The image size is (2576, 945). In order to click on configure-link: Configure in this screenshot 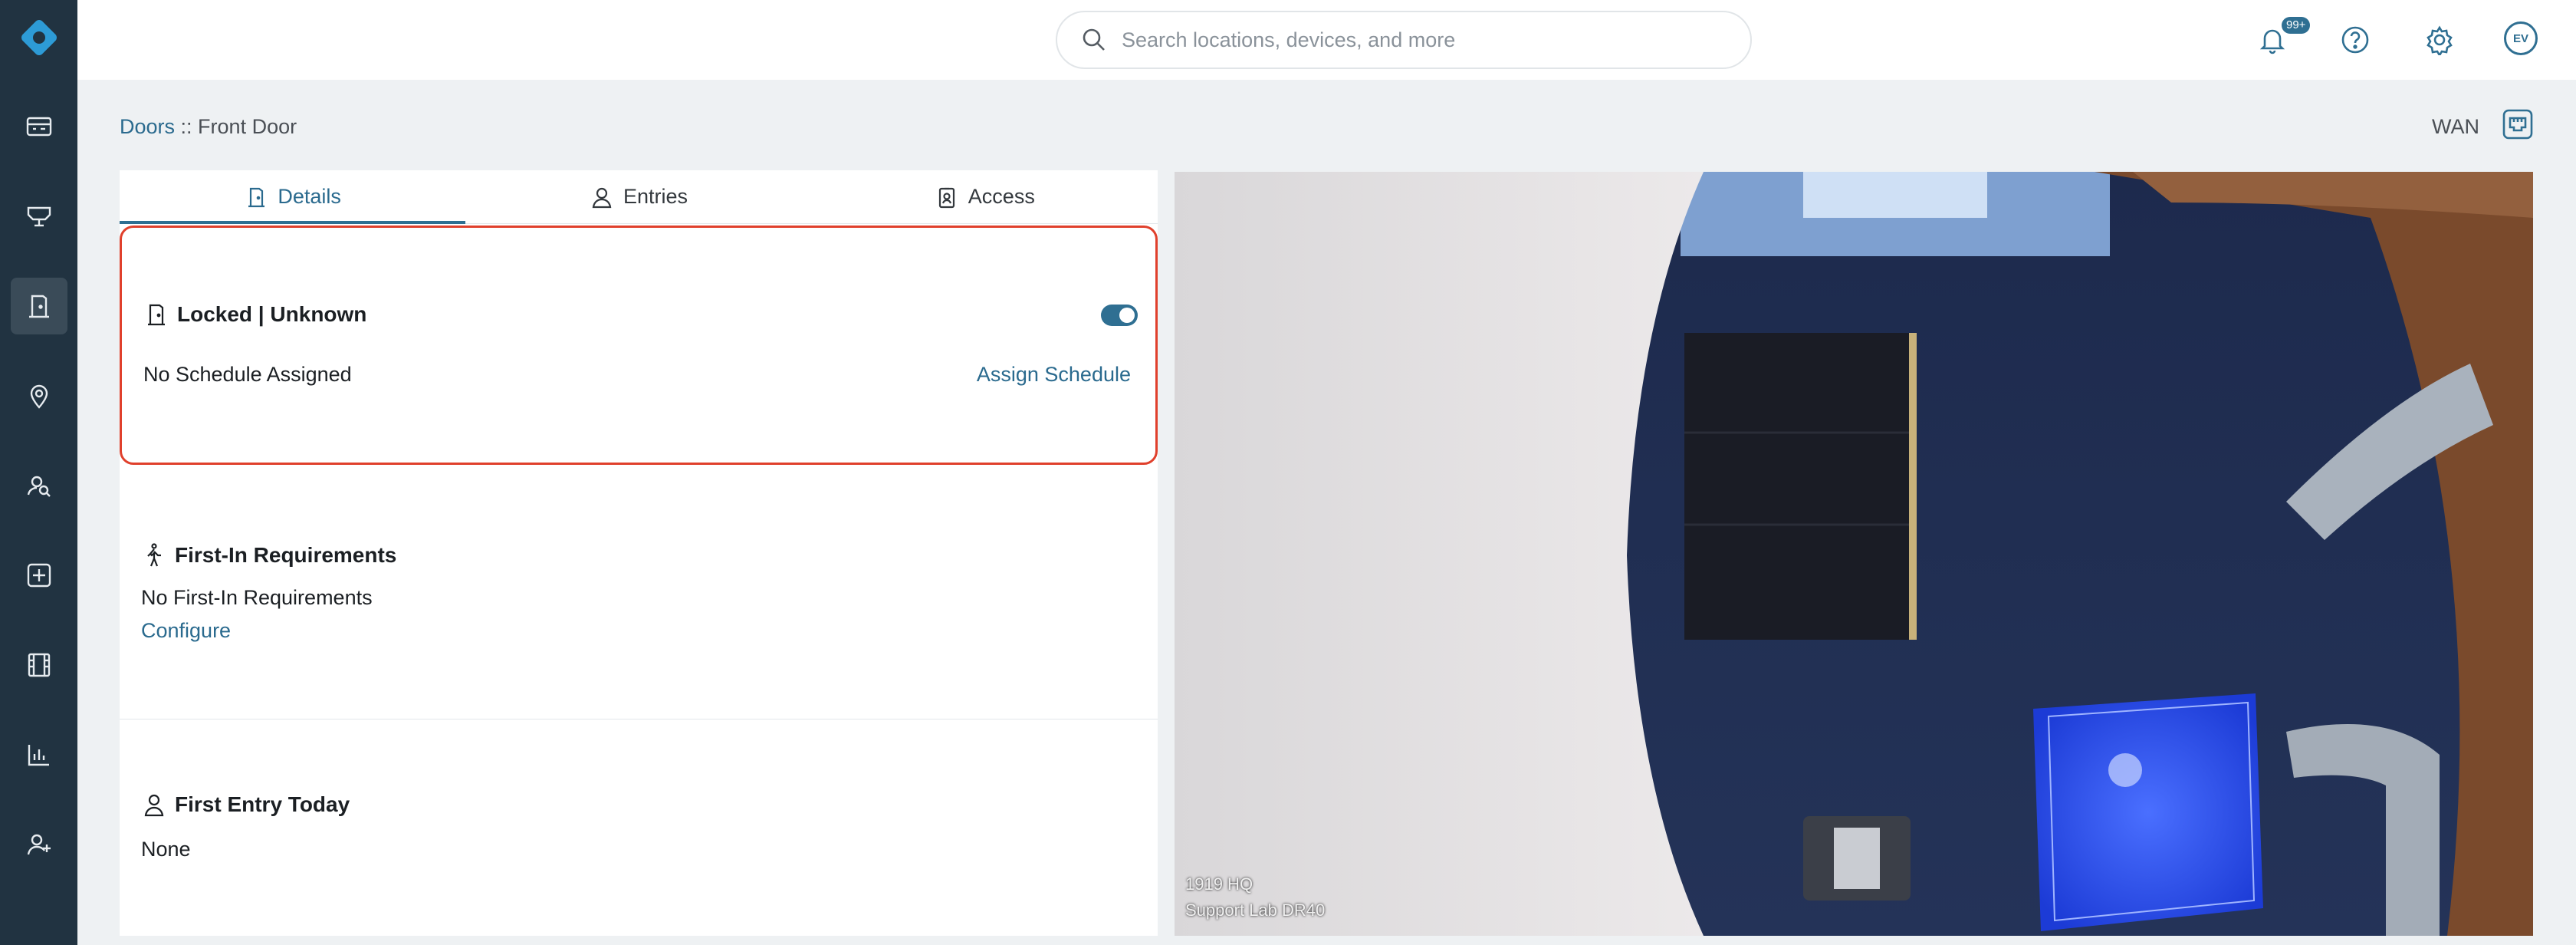, I will do `click(186, 631)`.